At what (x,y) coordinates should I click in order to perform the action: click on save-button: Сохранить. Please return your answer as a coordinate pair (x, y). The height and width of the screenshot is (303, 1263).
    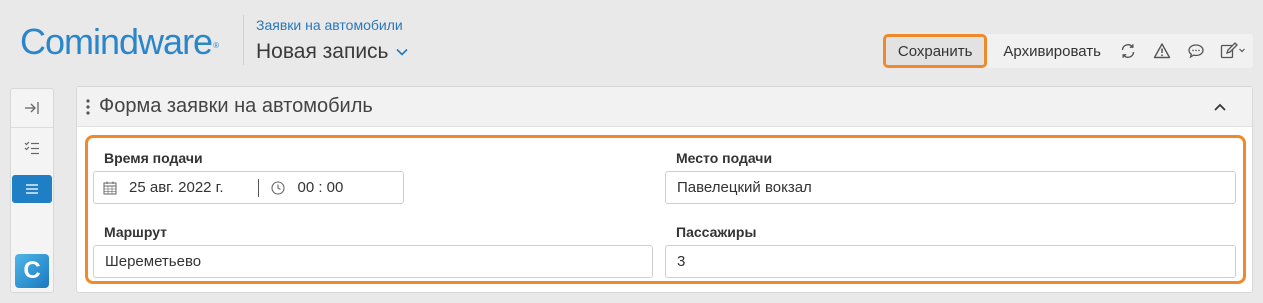
    Looking at the image, I should click on (935, 51).